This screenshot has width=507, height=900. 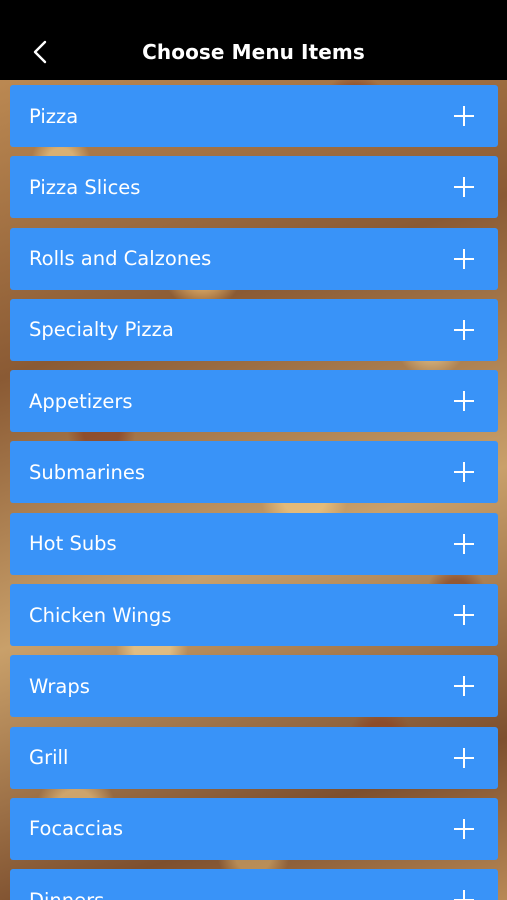 I want to click on navigation-bar: Choose Menu Items, so click(x=253, y=40).